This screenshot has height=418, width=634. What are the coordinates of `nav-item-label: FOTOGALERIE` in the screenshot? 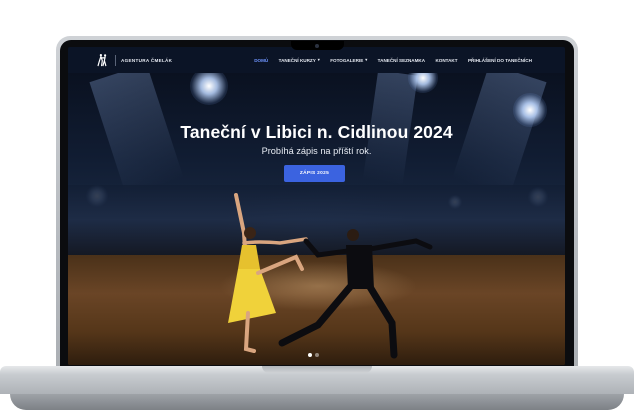 It's located at (347, 60).